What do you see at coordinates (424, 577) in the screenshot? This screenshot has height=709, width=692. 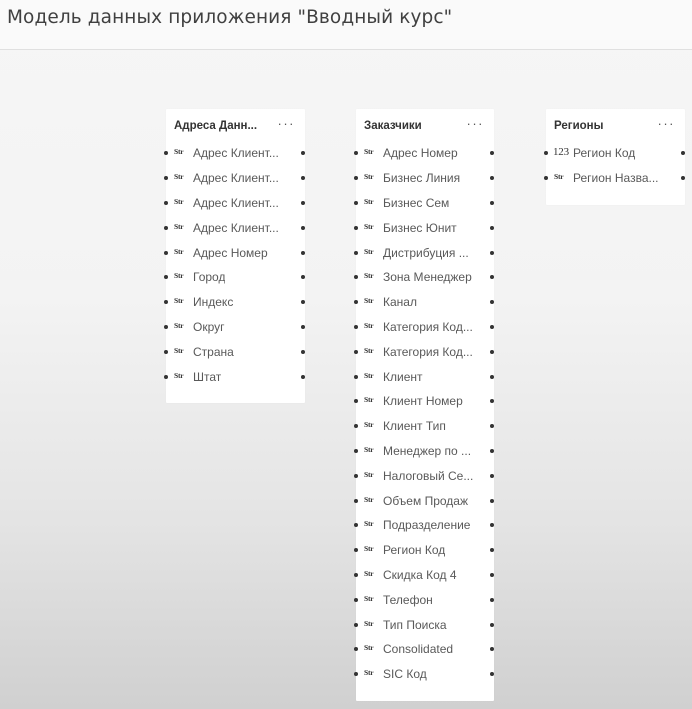 I see `field-row: Str Скидка Код 4` at bounding box center [424, 577].